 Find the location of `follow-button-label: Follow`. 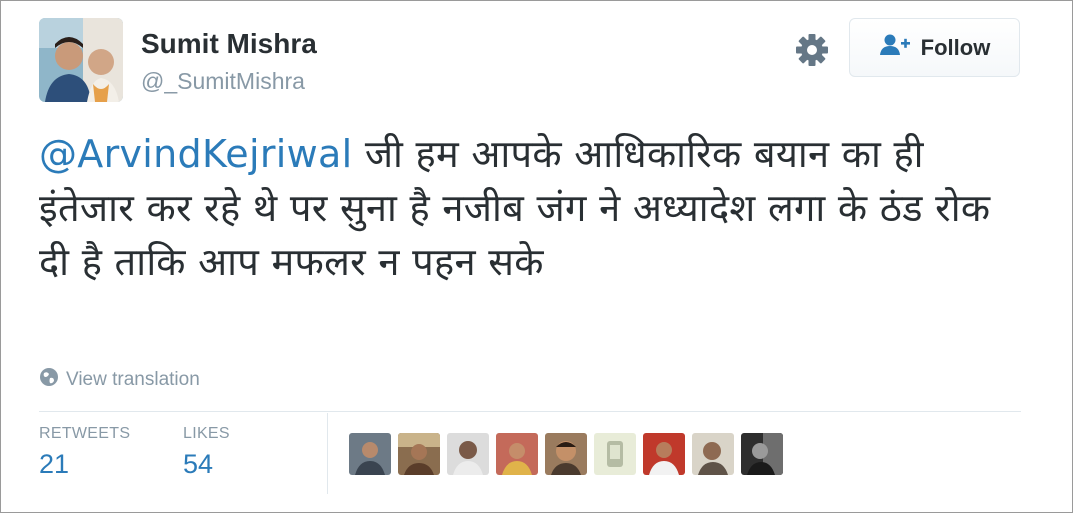

follow-button-label: Follow is located at coordinates (955, 47).